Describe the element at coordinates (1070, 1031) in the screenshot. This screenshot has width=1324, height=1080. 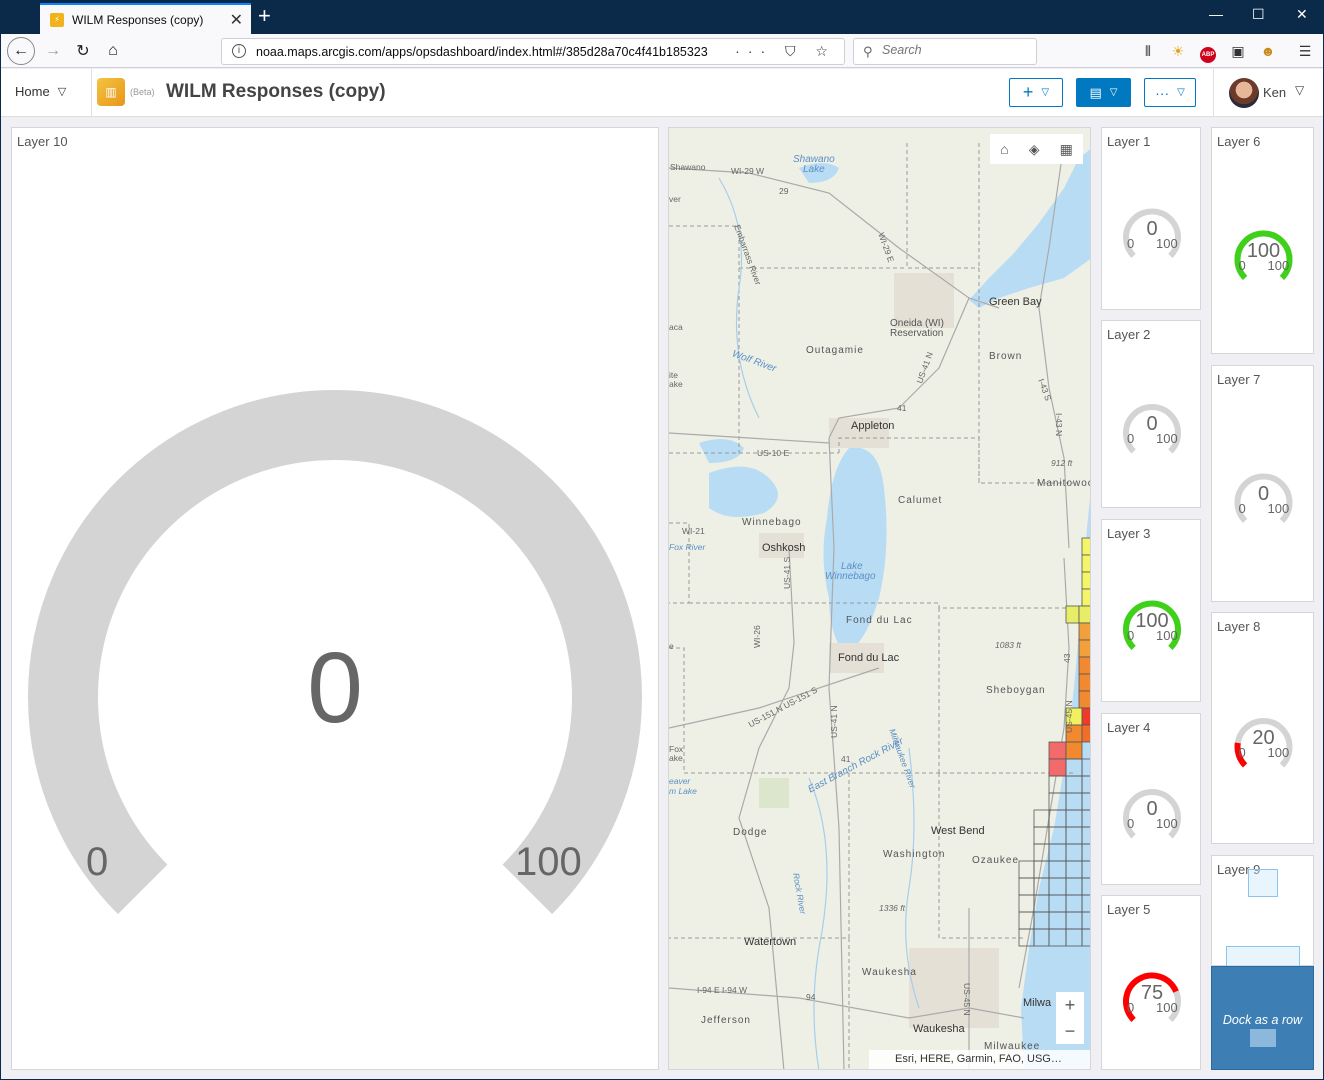
I see `zoom-out-icon: −` at that location.